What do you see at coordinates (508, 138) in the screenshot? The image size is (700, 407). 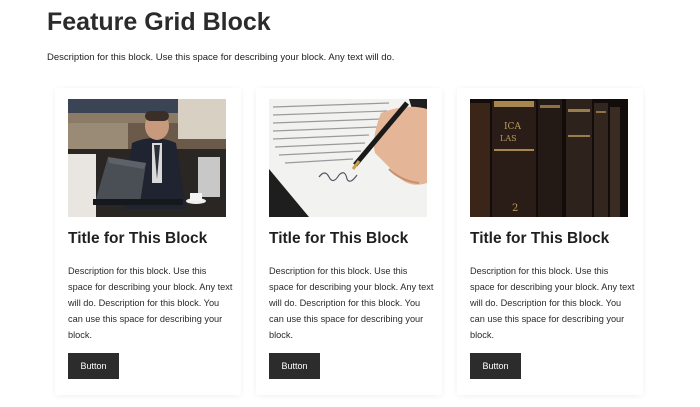 I see `svg-text: LAS` at bounding box center [508, 138].